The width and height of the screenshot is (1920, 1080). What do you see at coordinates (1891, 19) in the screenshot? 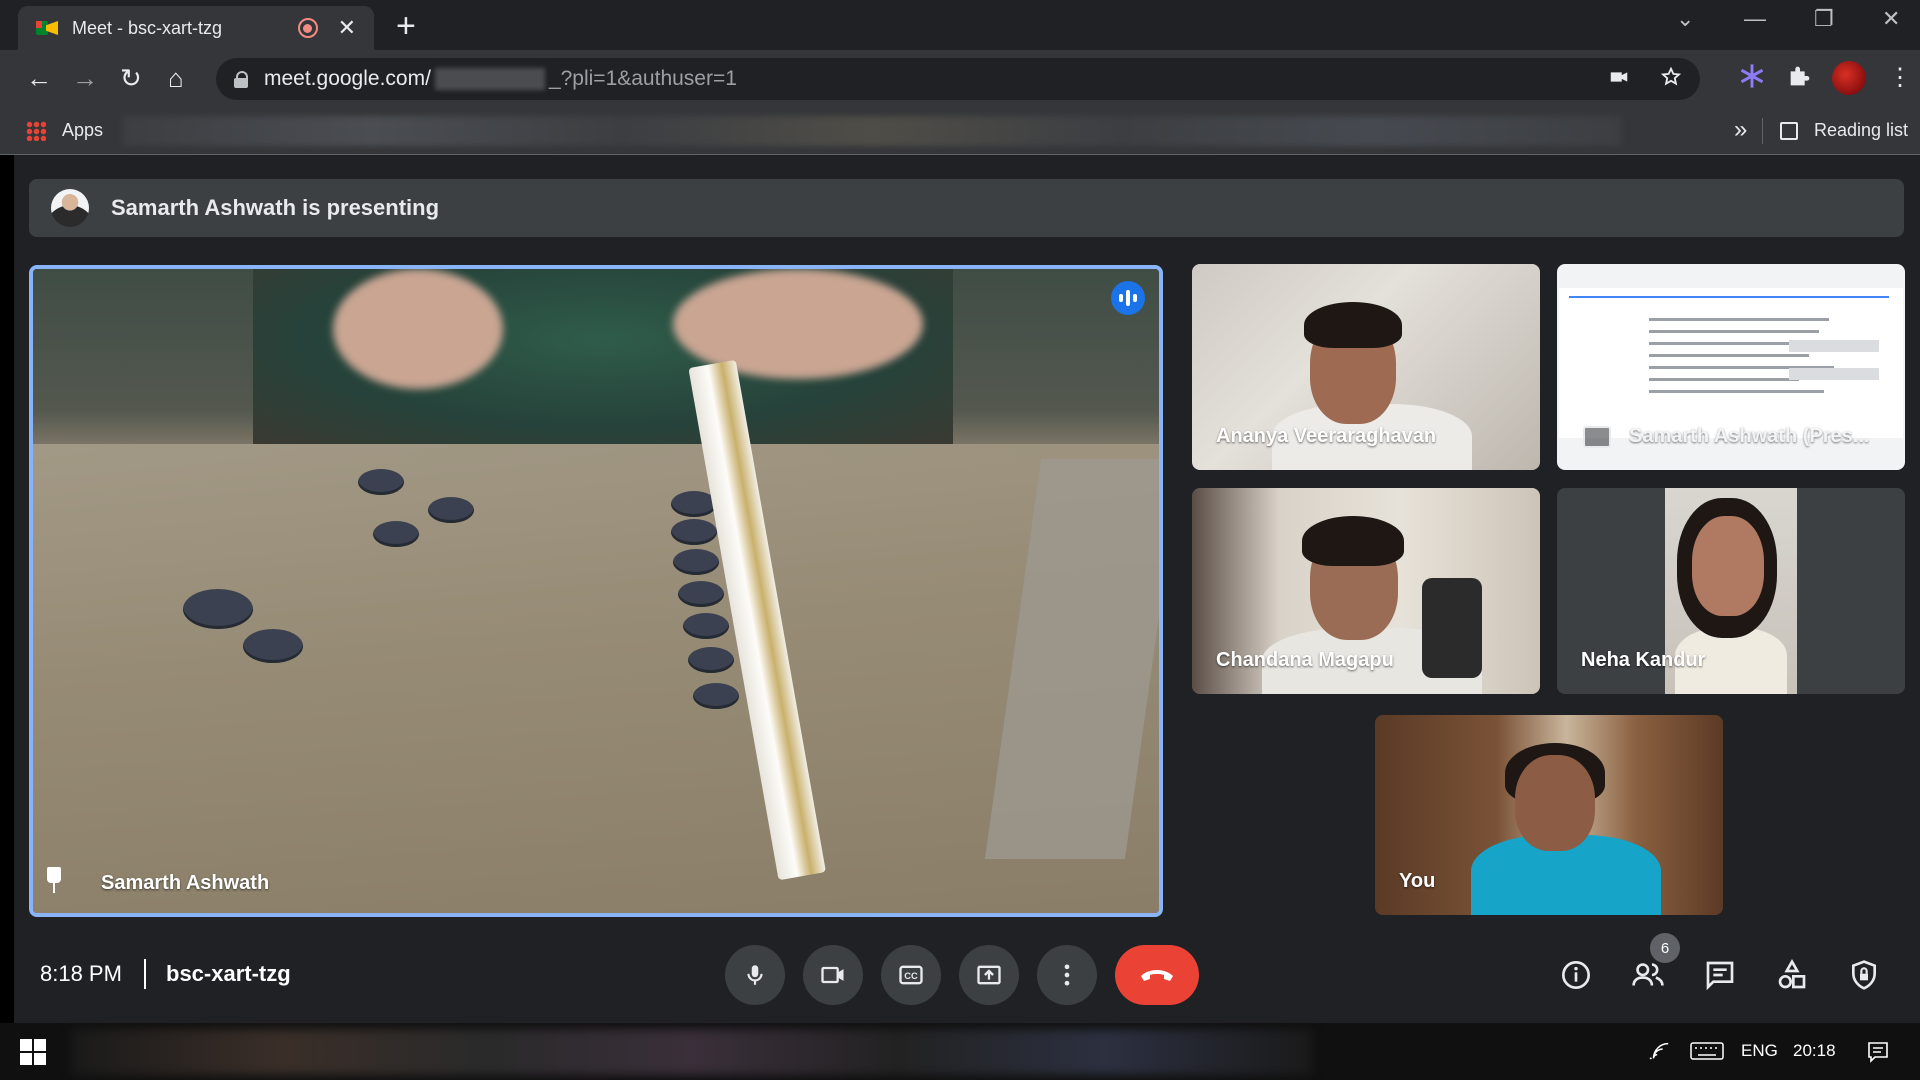
I see `close-window-button: ✕` at bounding box center [1891, 19].